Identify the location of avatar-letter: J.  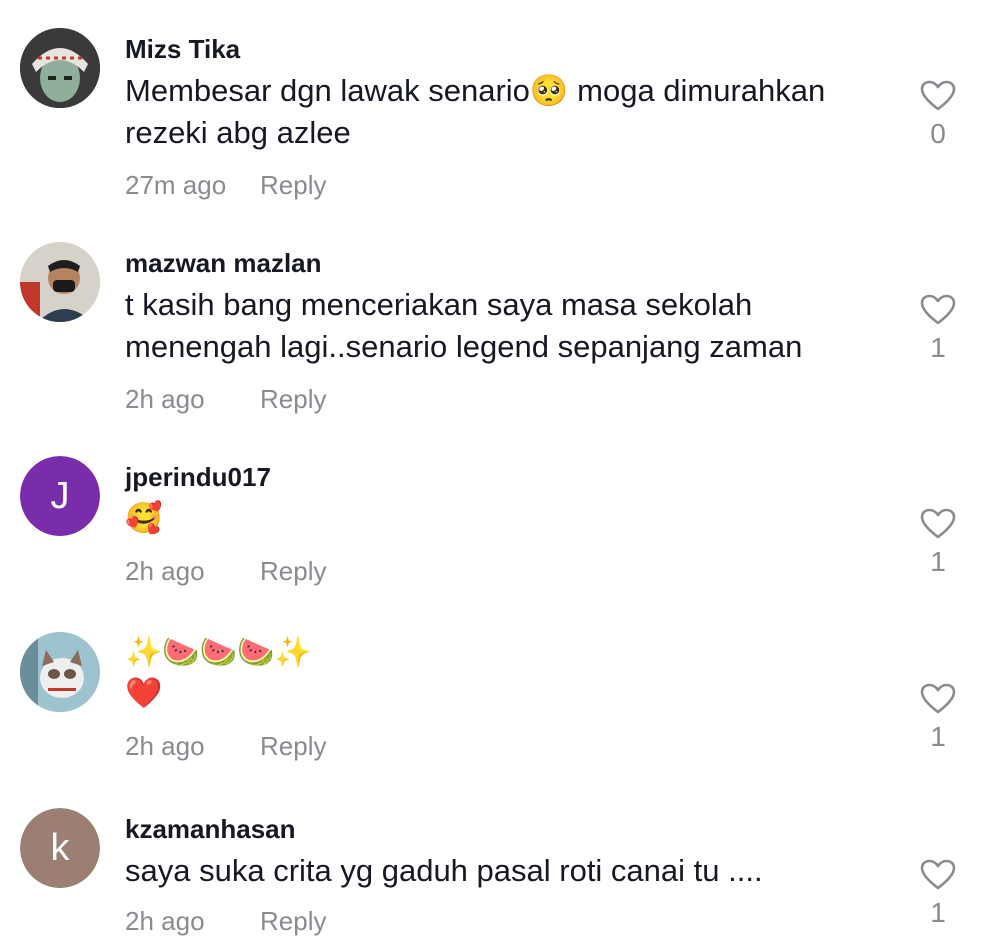
(60, 495).